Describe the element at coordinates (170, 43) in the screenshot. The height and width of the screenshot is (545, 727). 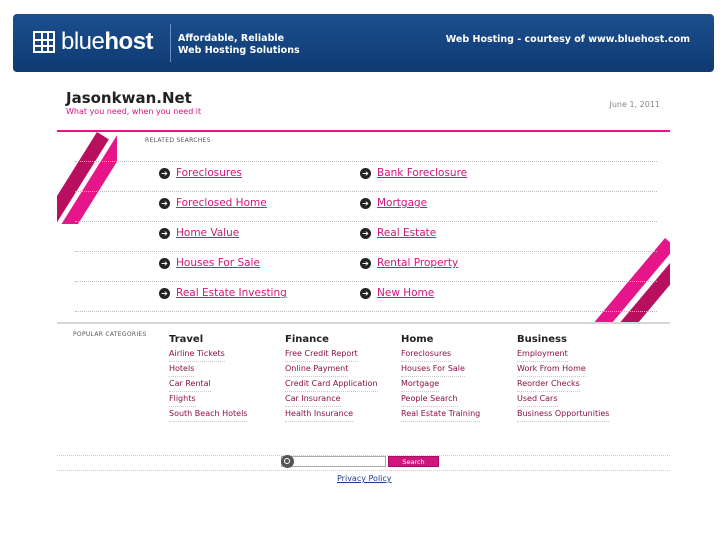
I see `banner-divider` at that location.